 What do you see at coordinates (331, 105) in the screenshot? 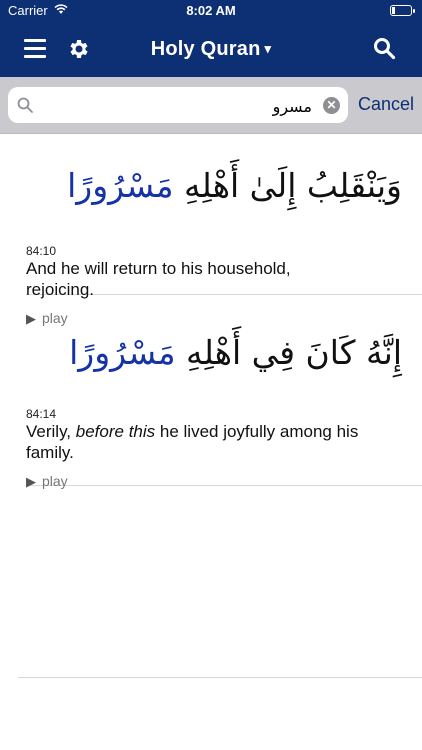
I see `clear-icon: ✕` at bounding box center [331, 105].